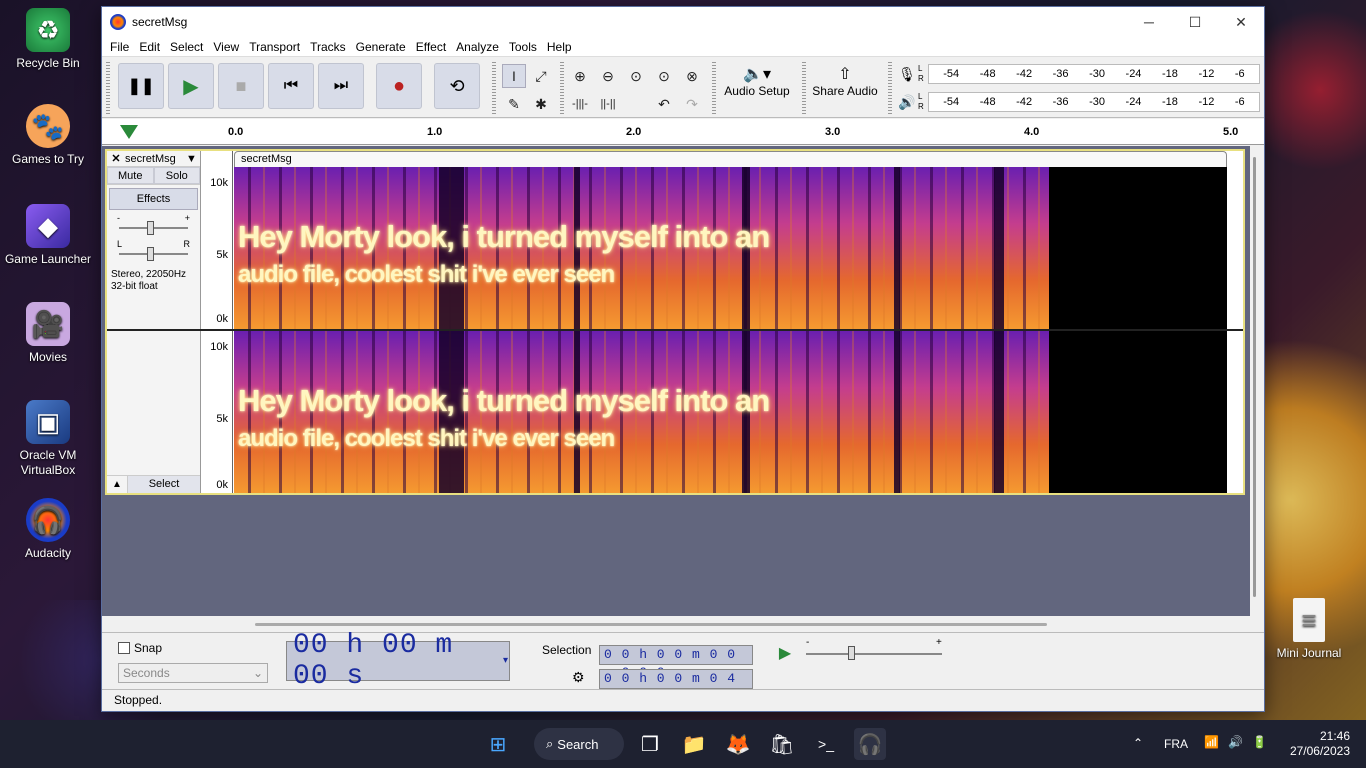  Describe the element at coordinates (694, 744) in the screenshot. I see `file-explorer-icon: 📁` at that location.